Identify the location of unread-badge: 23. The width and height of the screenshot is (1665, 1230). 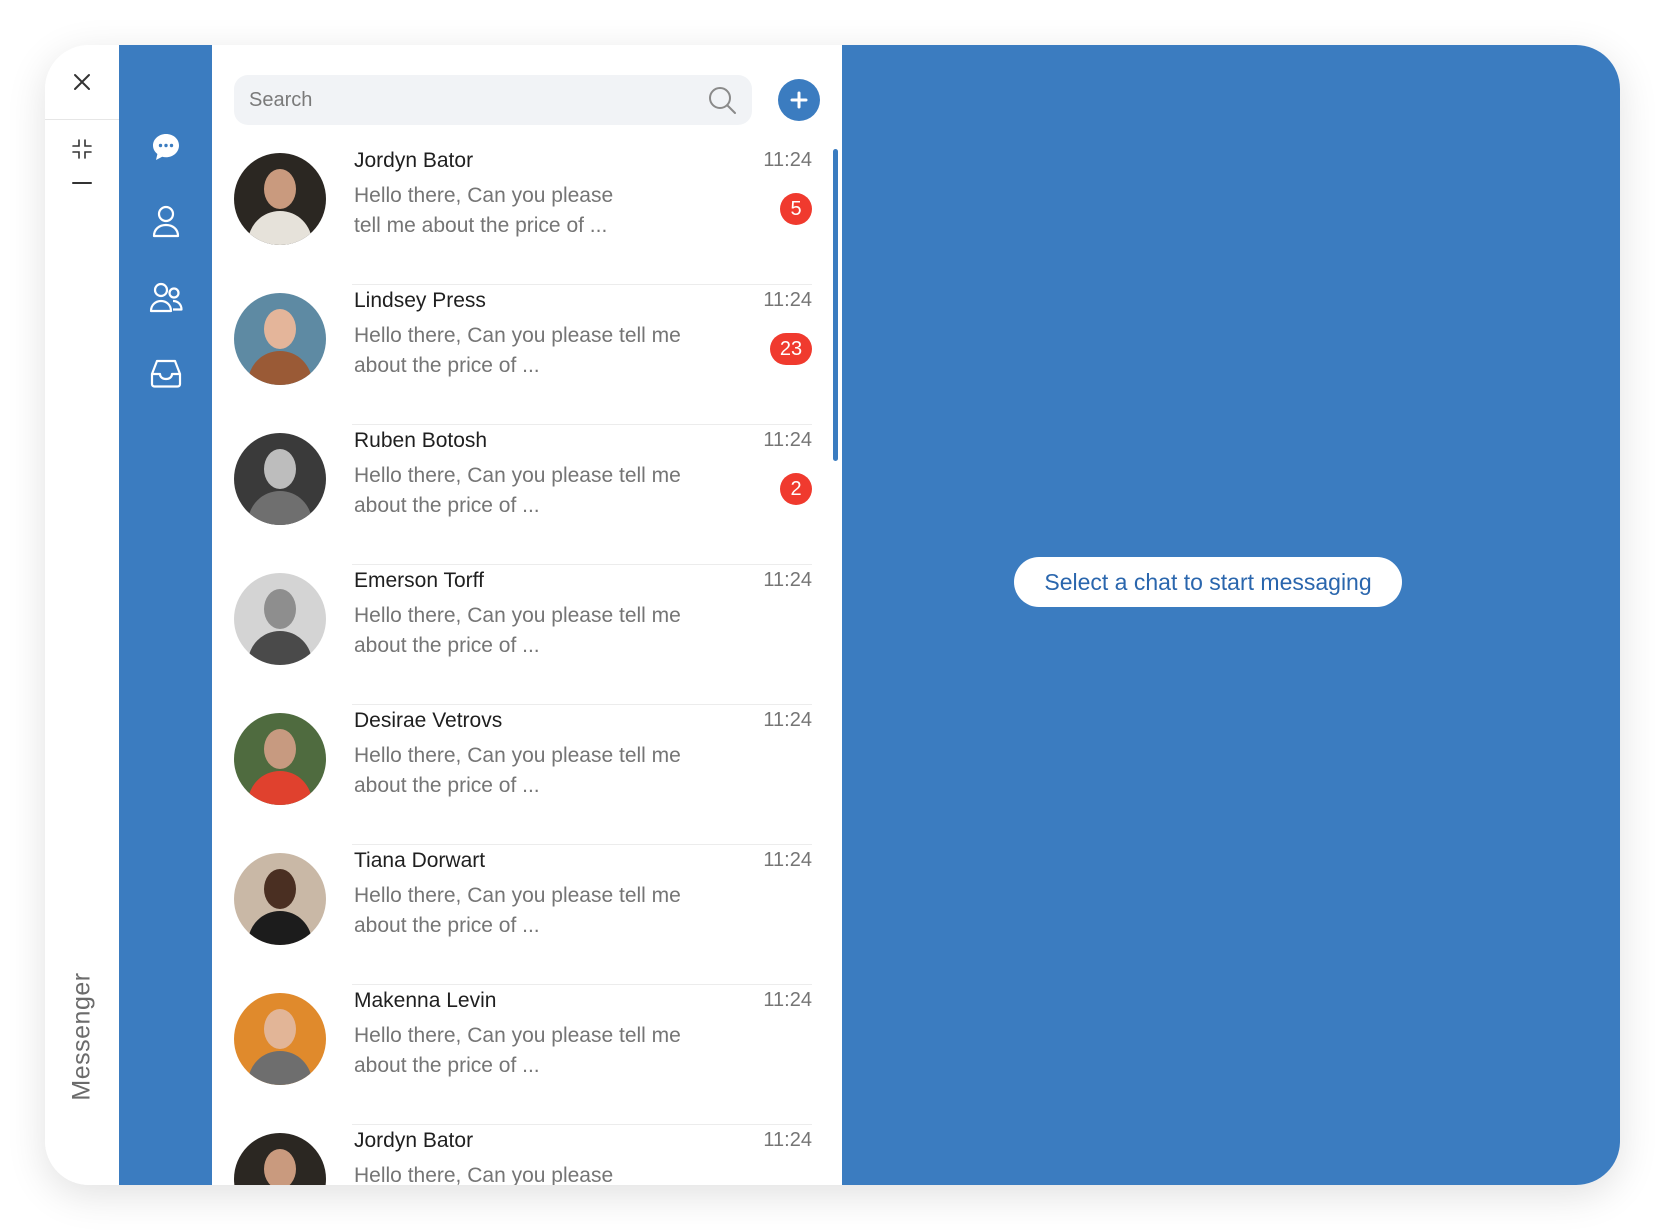
(791, 349).